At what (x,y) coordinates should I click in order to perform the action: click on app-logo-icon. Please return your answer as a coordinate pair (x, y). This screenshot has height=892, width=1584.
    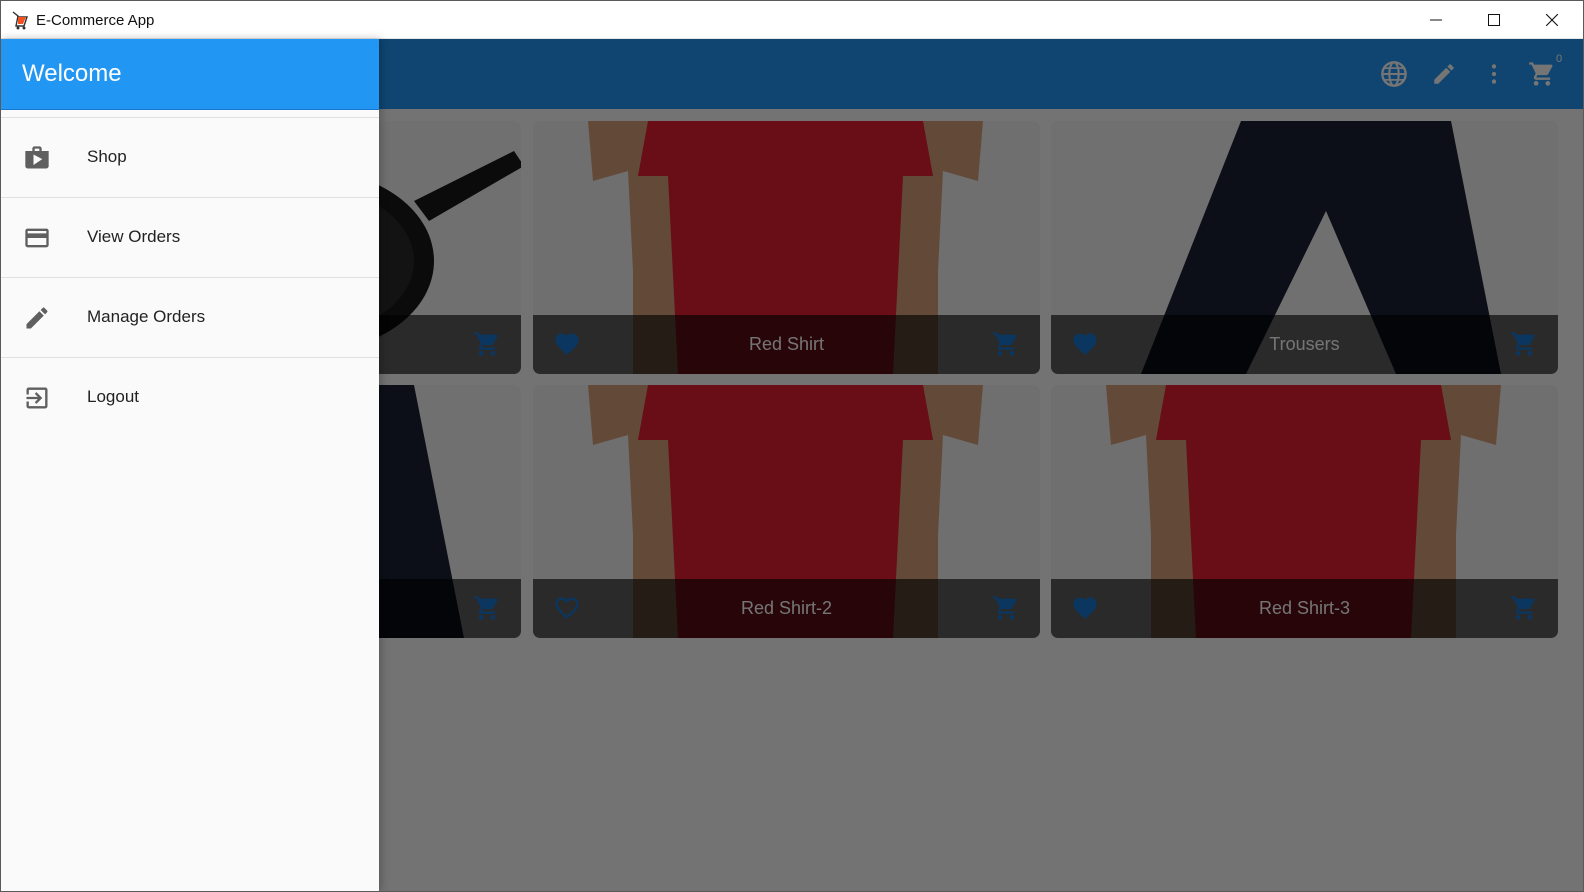
    Looking at the image, I should click on (20, 20).